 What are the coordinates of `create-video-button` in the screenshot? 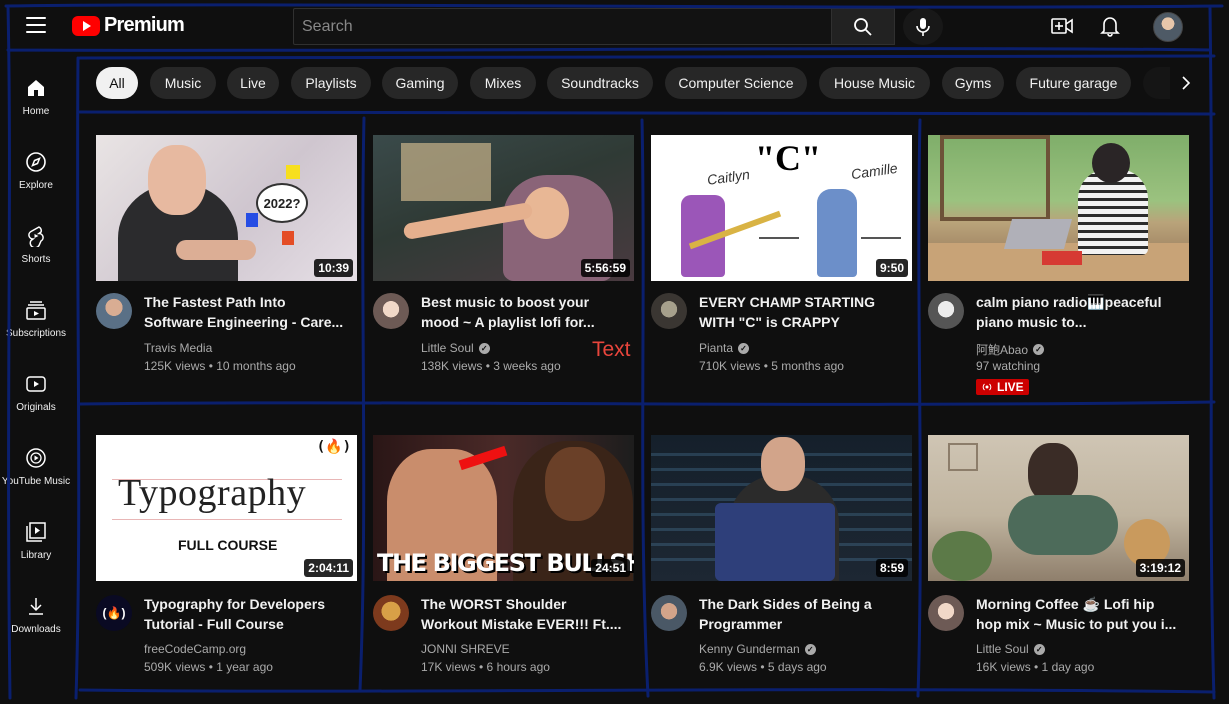 It's located at (1062, 26).